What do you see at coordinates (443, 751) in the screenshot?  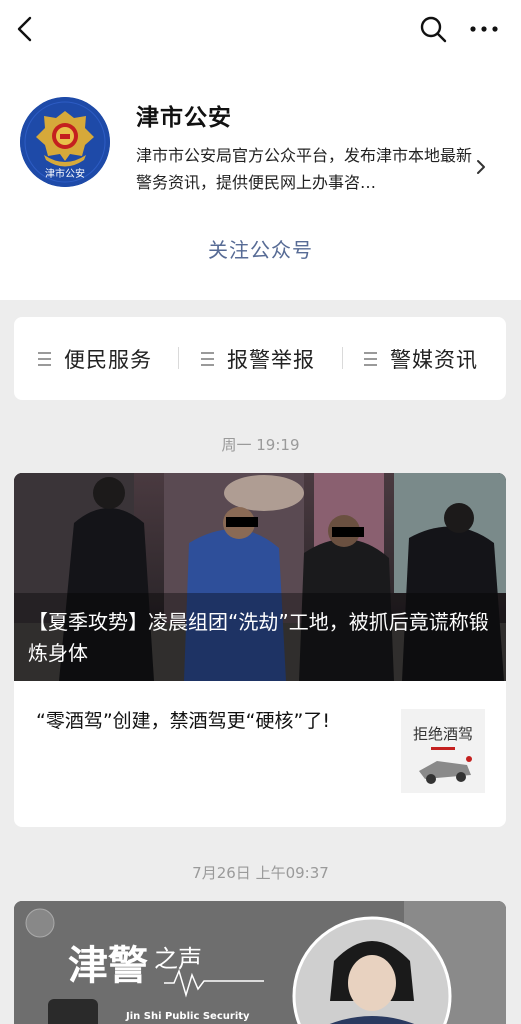 I see `article-thumbnail: 拒绝酒驾` at bounding box center [443, 751].